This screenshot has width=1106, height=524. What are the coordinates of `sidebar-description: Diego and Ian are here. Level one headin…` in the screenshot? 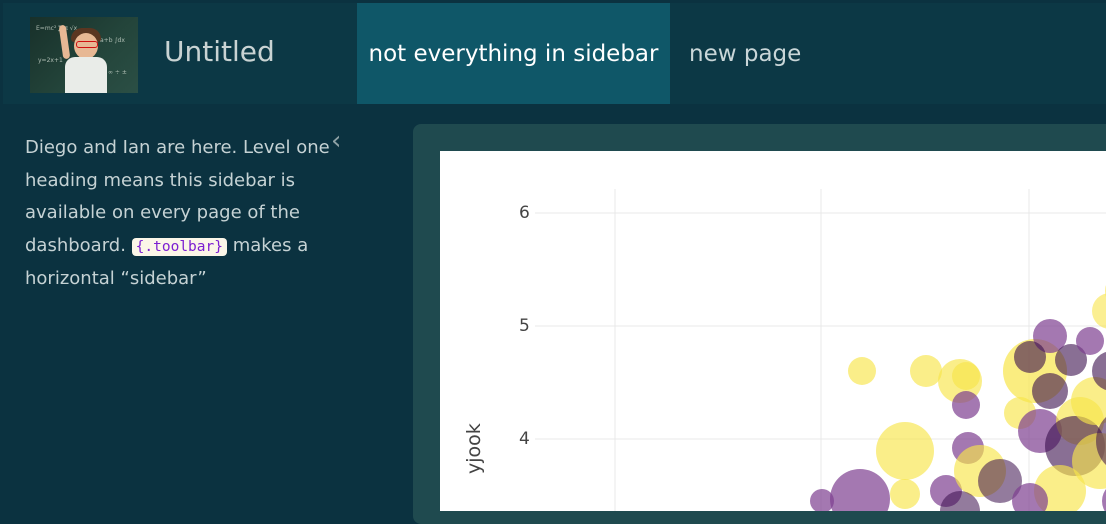 It's located at (180, 214).